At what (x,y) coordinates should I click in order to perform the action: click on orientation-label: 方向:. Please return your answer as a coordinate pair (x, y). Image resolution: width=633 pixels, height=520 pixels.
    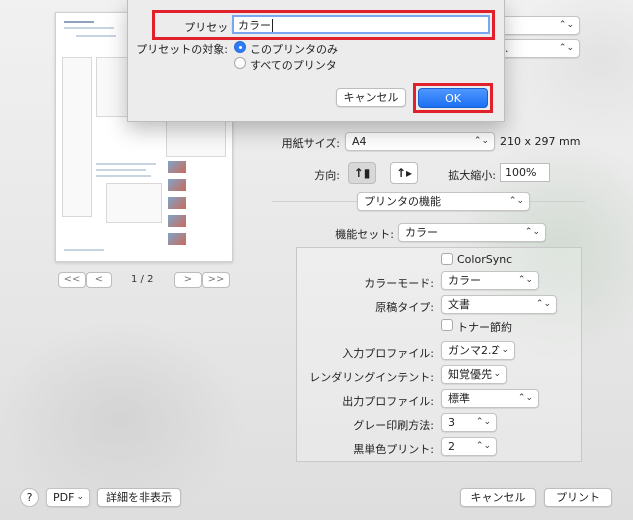
    Looking at the image, I should click on (327, 175).